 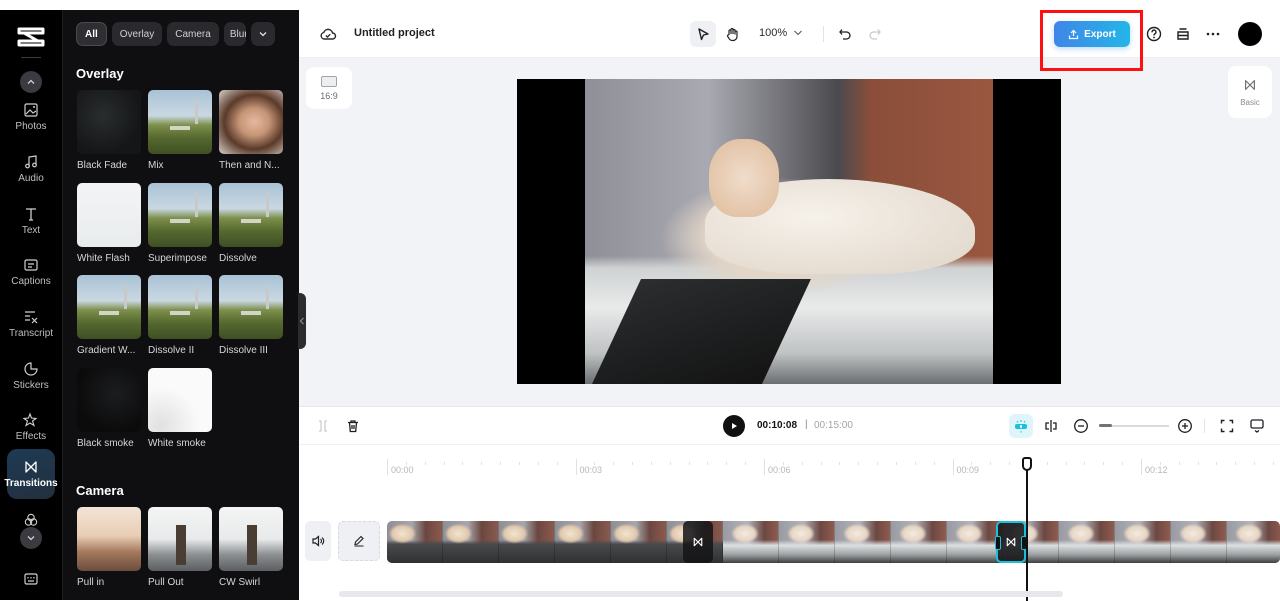 What do you see at coordinates (845, 34) in the screenshot?
I see `undo-button` at bounding box center [845, 34].